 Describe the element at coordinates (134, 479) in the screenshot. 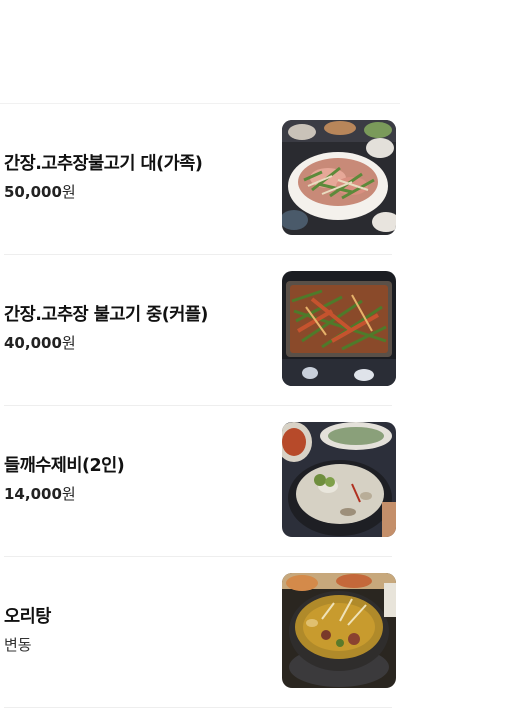

I see `menu-info: 들깨수제비(2인) 14,000원` at that location.